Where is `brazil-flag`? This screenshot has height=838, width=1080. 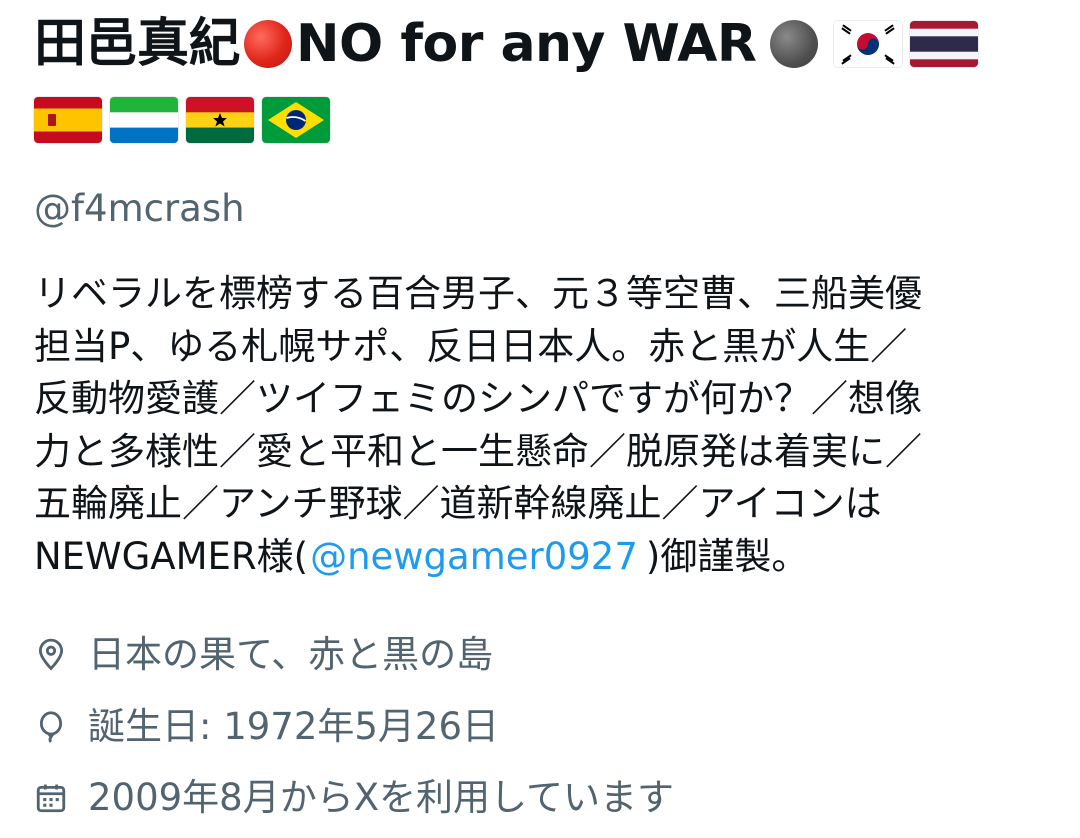 brazil-flag is located at coordinates (296, 120).